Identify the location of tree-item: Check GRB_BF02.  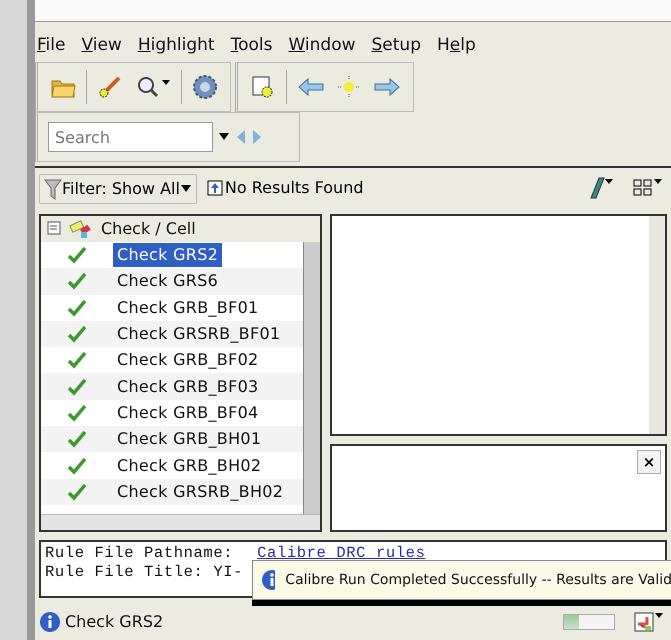
(188, 360).